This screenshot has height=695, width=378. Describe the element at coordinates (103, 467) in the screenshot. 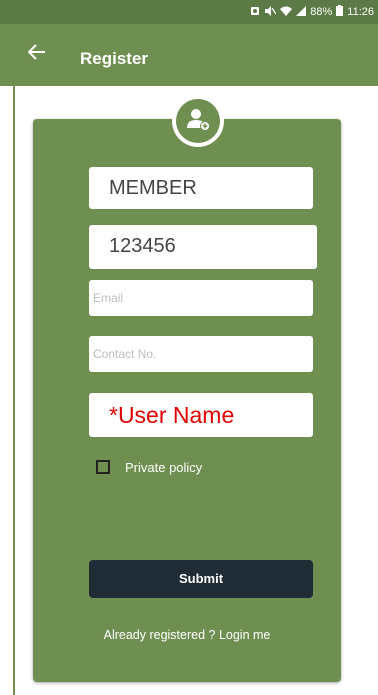

I see `privacy-checkbox` at that location.